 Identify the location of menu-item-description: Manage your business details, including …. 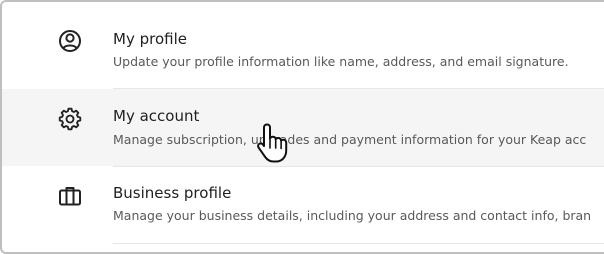
(352, 215).